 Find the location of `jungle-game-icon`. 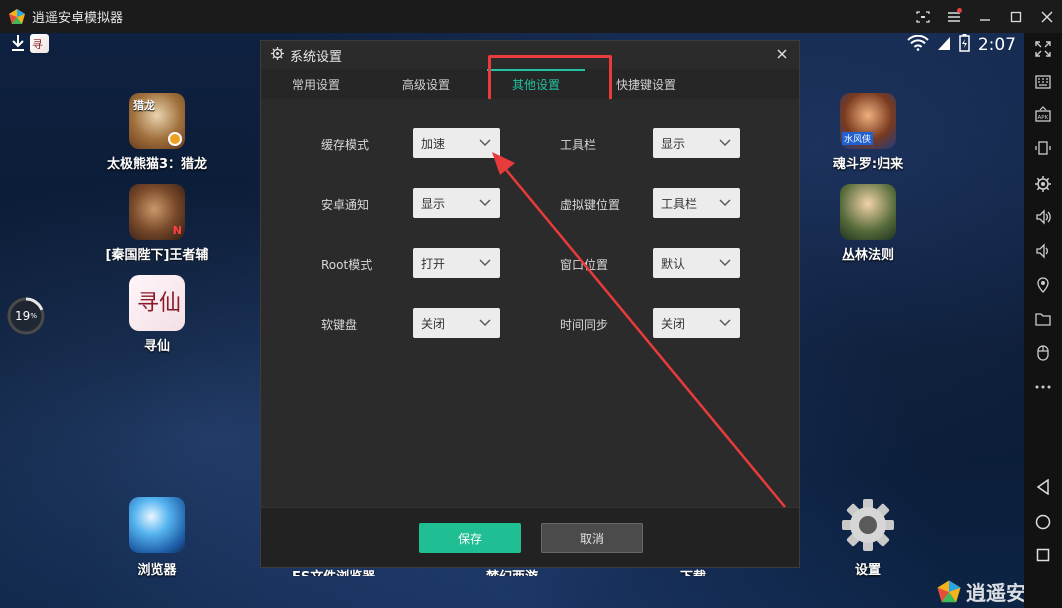

jungle-game-icon is located at coordinates (868, 212).